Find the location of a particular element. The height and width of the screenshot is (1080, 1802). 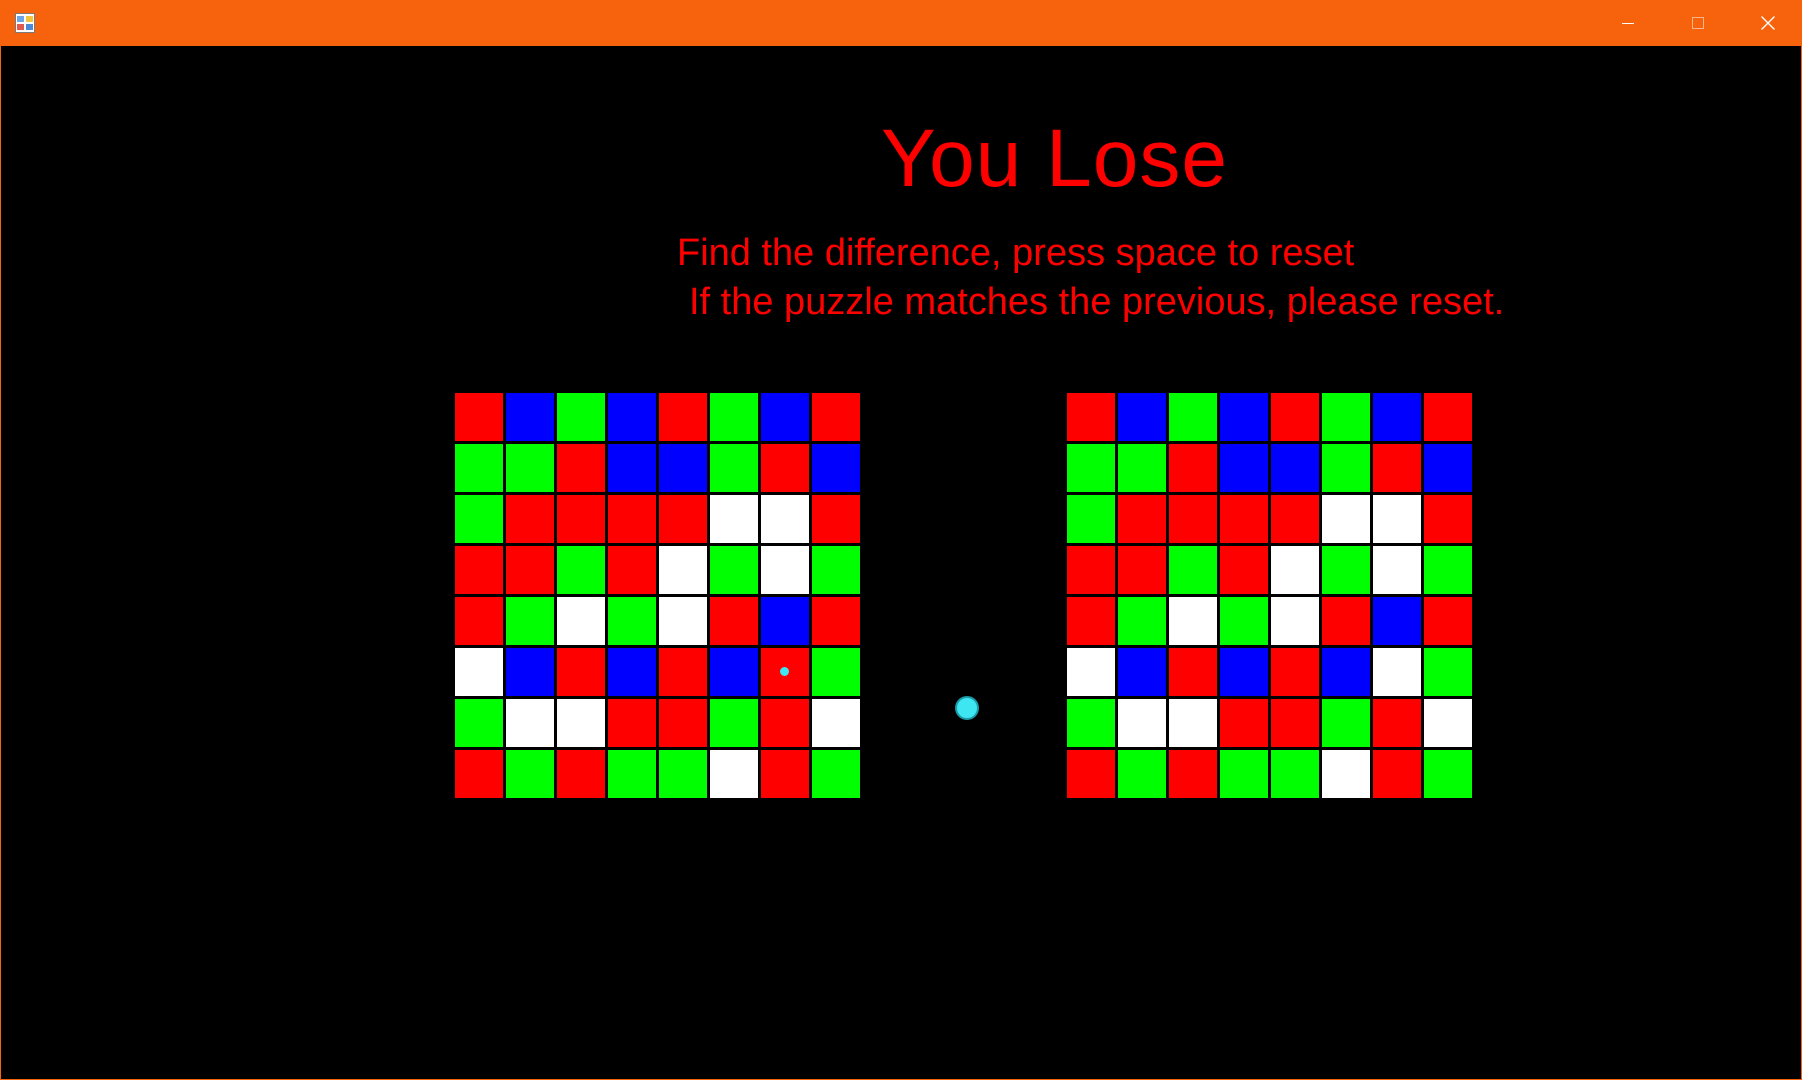

minimize-button is located at coordinates (1628, 23).